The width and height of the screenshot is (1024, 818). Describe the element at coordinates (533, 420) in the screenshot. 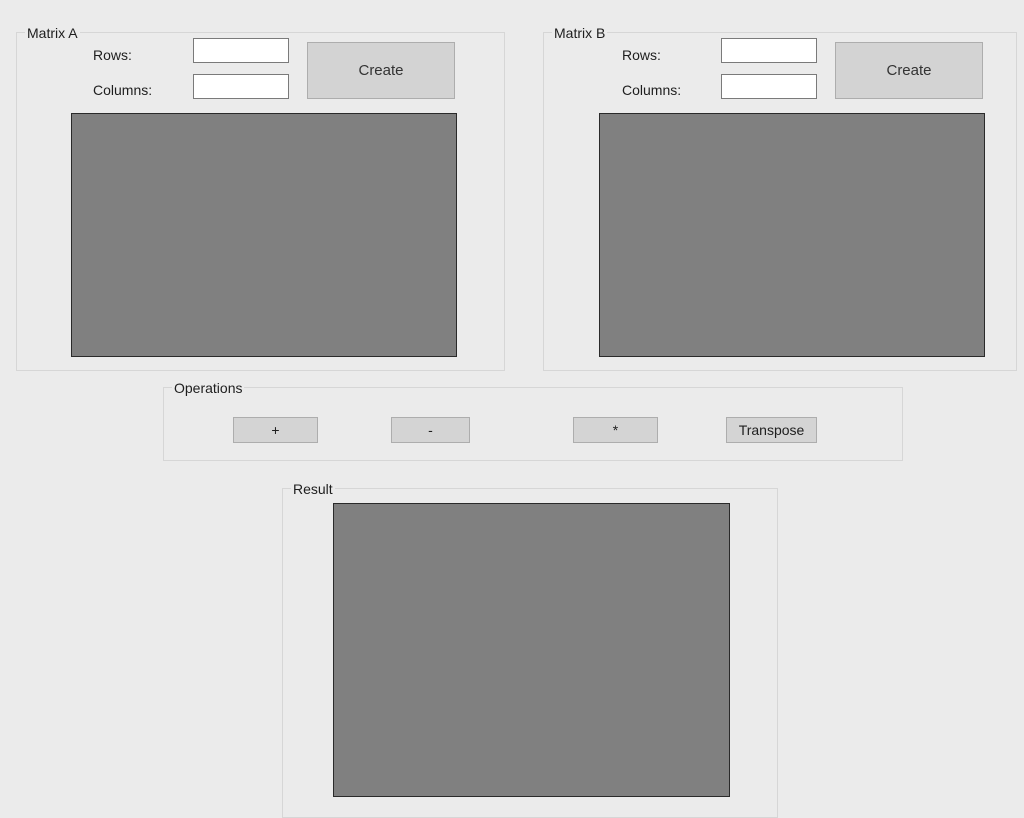

I see `operations-group: Operations + - * Transpose` at that location.